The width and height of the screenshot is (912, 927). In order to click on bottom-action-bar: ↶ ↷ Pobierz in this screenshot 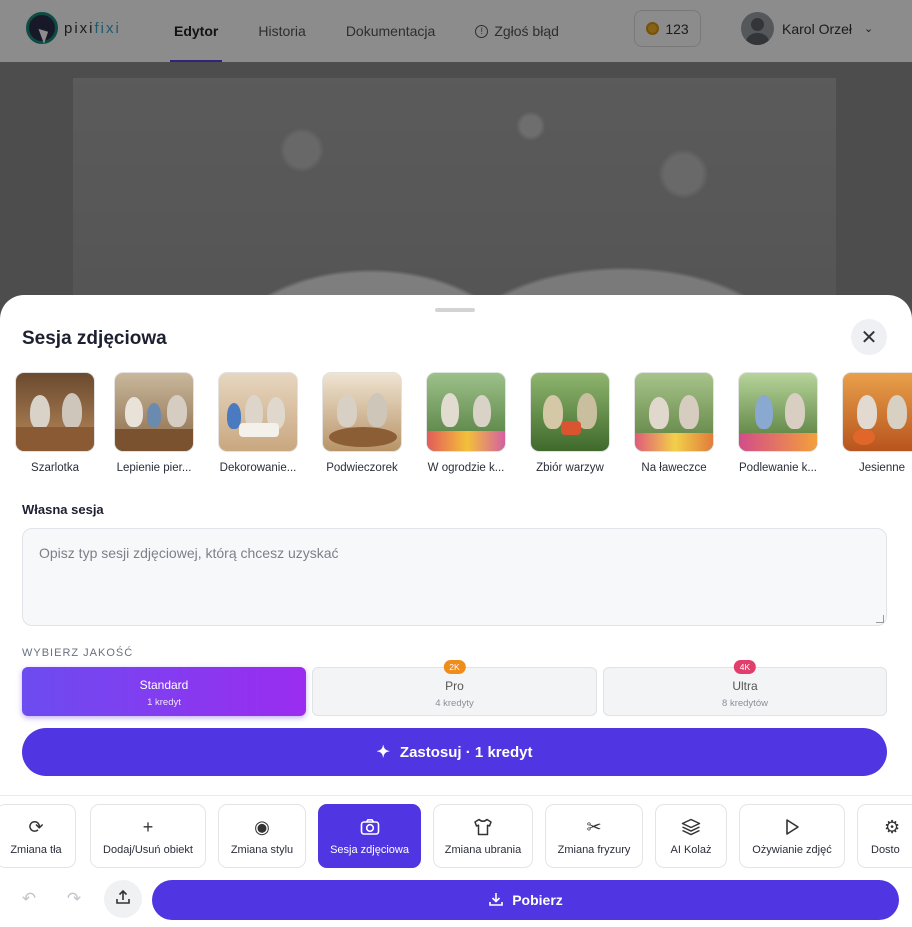, I will do `click(456, 901)`.